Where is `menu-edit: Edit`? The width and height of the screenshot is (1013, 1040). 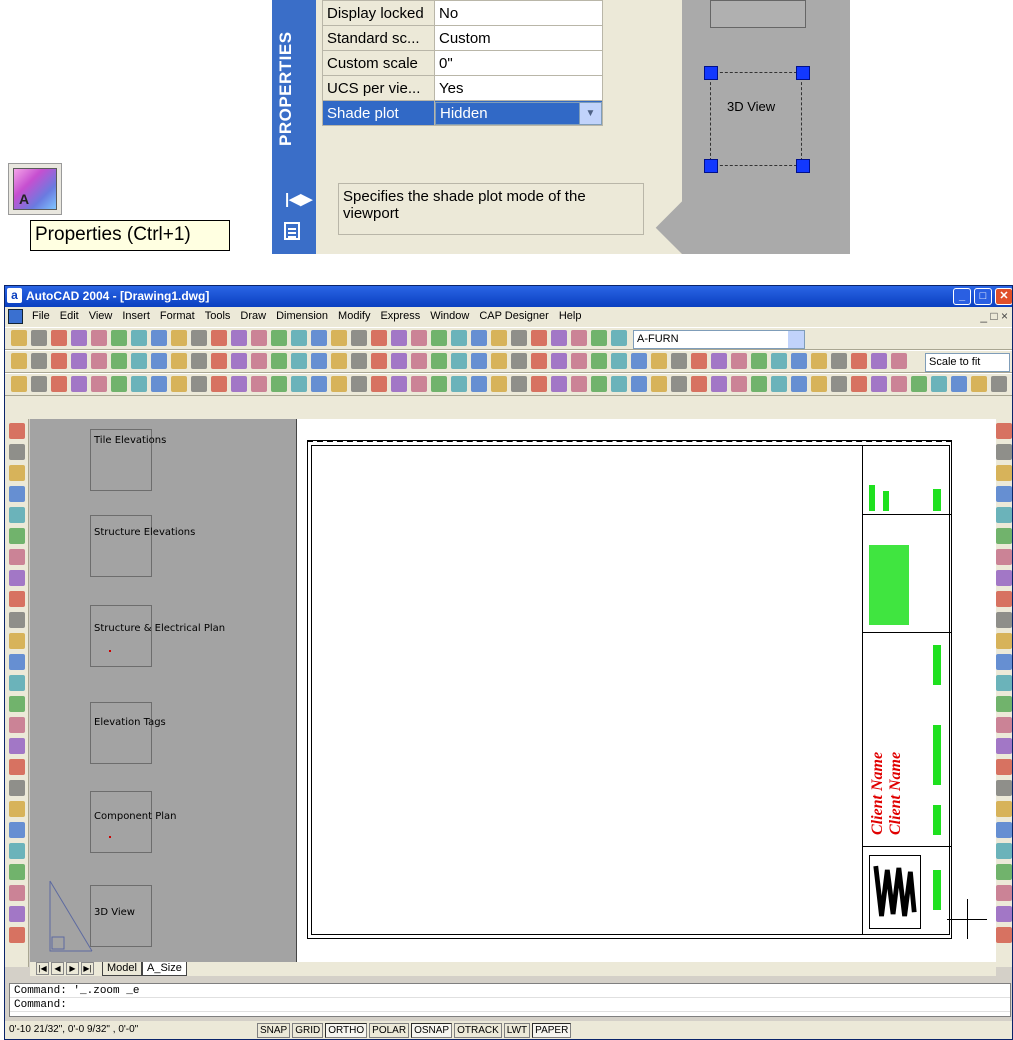
menu-edit: Edit is located at coordinates (69, 316).